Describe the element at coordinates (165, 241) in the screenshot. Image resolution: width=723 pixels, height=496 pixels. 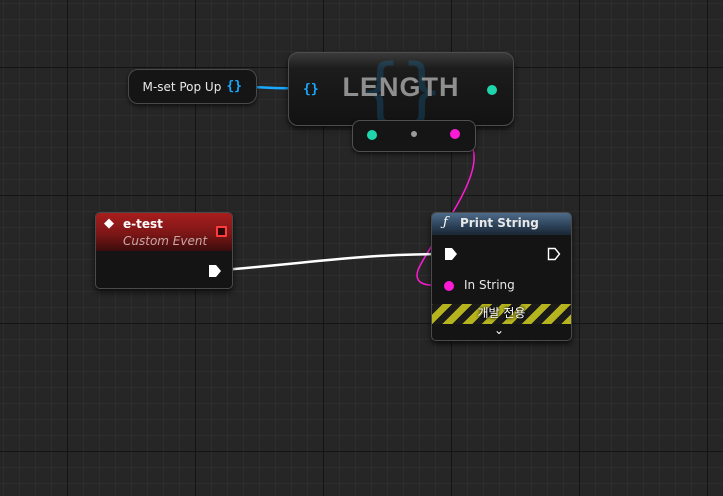
I see `event-subtitle: Custom Event` at that location.